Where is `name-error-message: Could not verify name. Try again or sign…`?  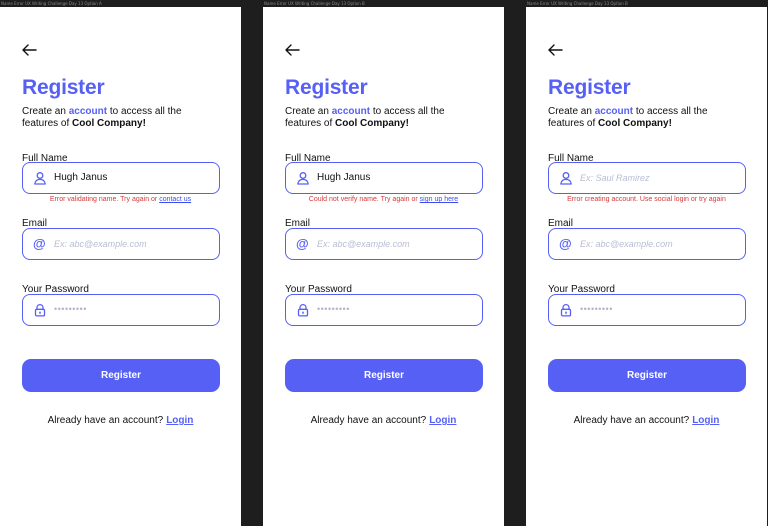
name-error-message: Could not verify name. Try again or sign… is located at coordinates (383, 199).